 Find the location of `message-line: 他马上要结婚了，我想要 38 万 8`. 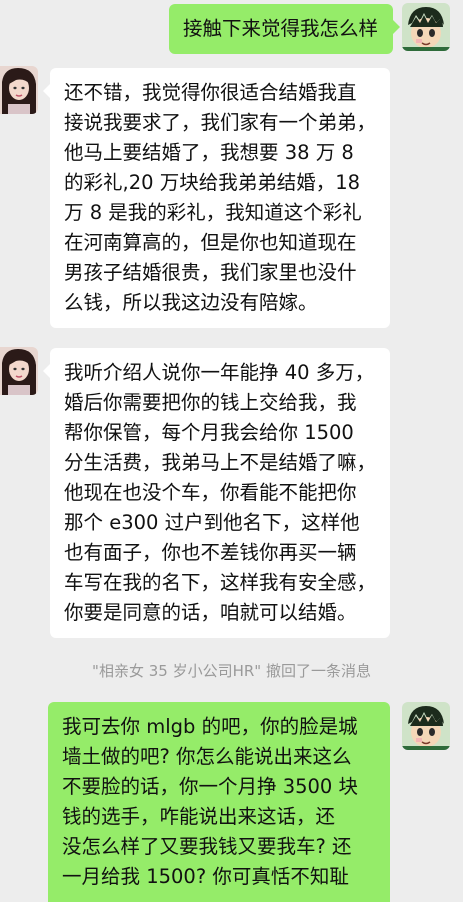

message-line: 他马上要结婚了，我想要 38 万 8 is located at coordinates (209, 152).